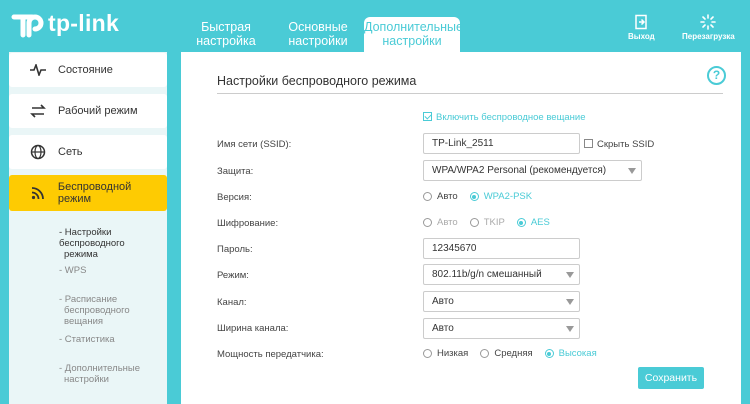 This screenshot has width=750, height=404. I want to click on version-label: Версия:, so click(234, 197).